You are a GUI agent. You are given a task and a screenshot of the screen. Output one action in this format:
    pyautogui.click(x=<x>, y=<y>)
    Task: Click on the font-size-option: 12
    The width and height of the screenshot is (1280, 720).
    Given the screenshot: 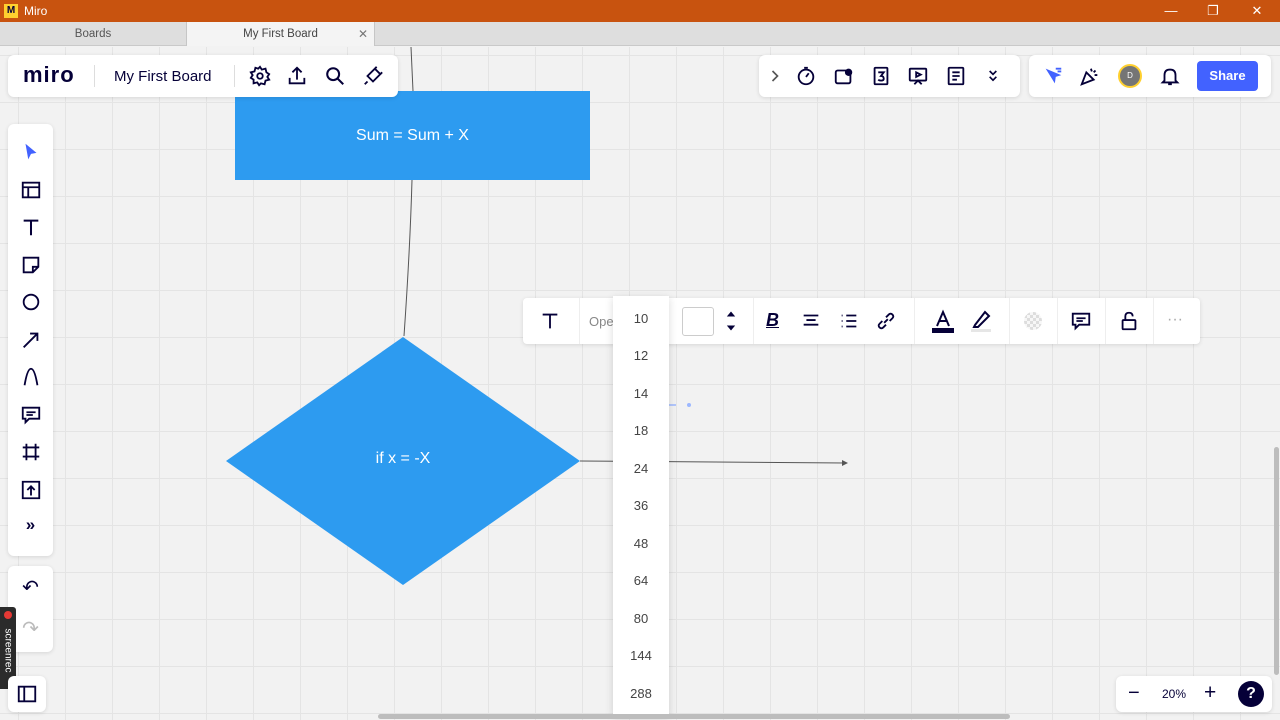 What is the action you would take?
    pyautogui.click(x=641, y=356)
    